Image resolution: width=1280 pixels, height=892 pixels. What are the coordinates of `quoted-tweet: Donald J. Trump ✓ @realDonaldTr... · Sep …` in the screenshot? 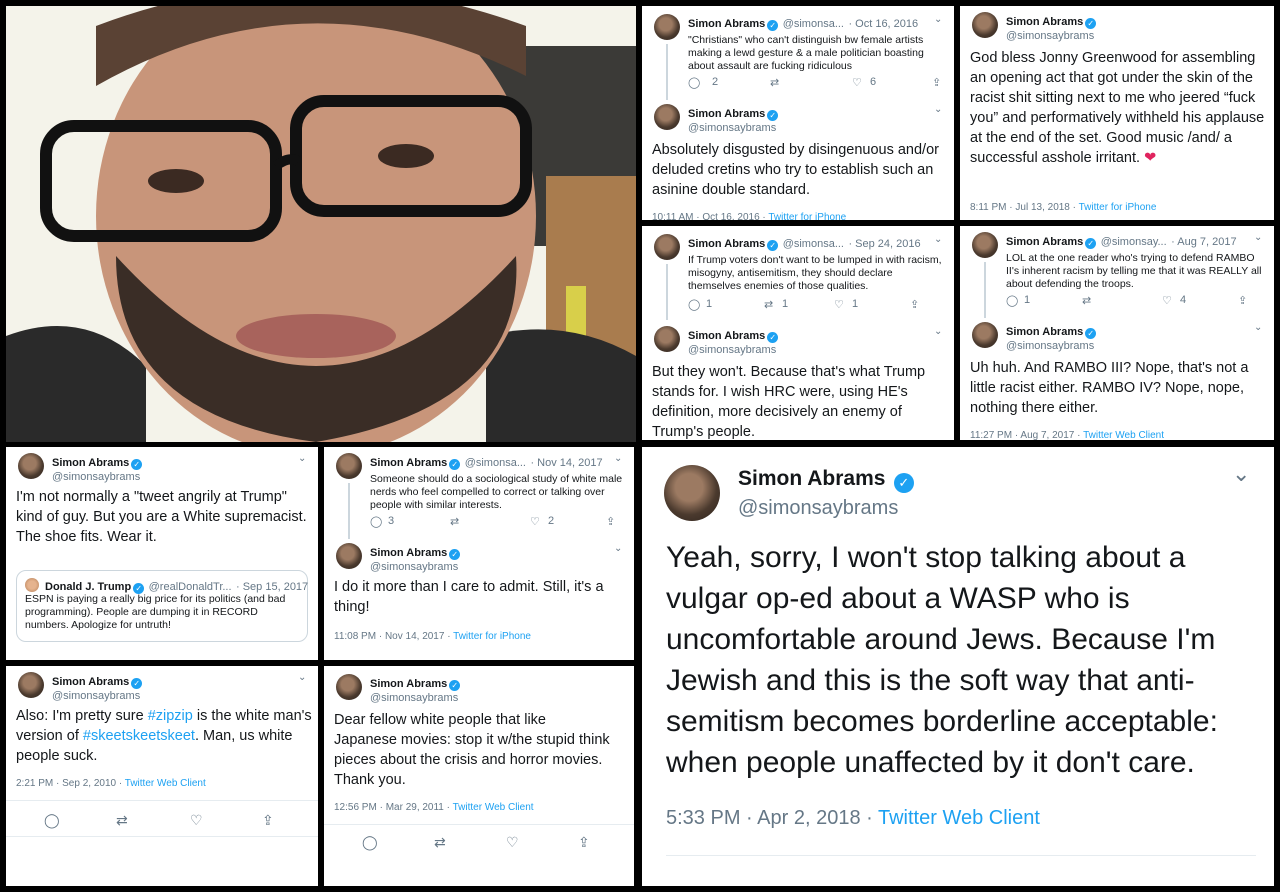 It's located at (162, 606).